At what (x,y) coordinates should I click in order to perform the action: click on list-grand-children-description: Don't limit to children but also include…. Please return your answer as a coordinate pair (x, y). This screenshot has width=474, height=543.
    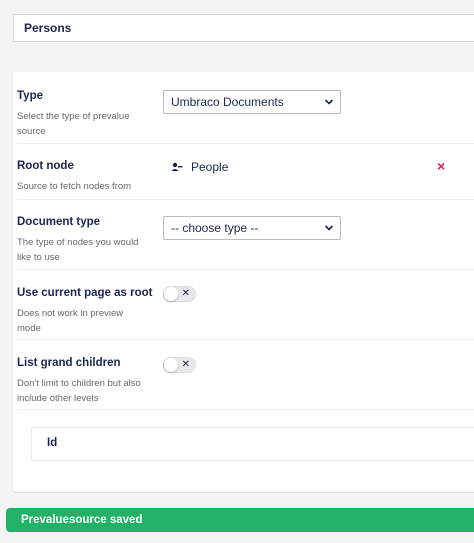
    Looking at the image, I should click on (79, 391).